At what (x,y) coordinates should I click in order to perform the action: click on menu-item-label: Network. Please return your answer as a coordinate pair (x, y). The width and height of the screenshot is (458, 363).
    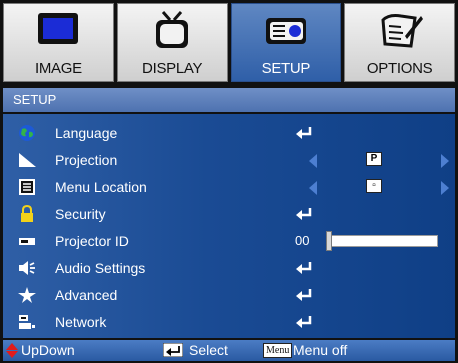
    Looking at the image, I should click on (81, 322).